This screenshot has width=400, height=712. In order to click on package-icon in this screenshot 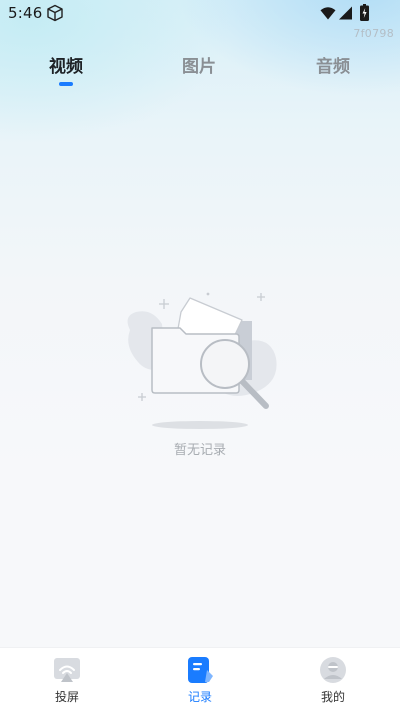, I will do `click(55, 13)`.